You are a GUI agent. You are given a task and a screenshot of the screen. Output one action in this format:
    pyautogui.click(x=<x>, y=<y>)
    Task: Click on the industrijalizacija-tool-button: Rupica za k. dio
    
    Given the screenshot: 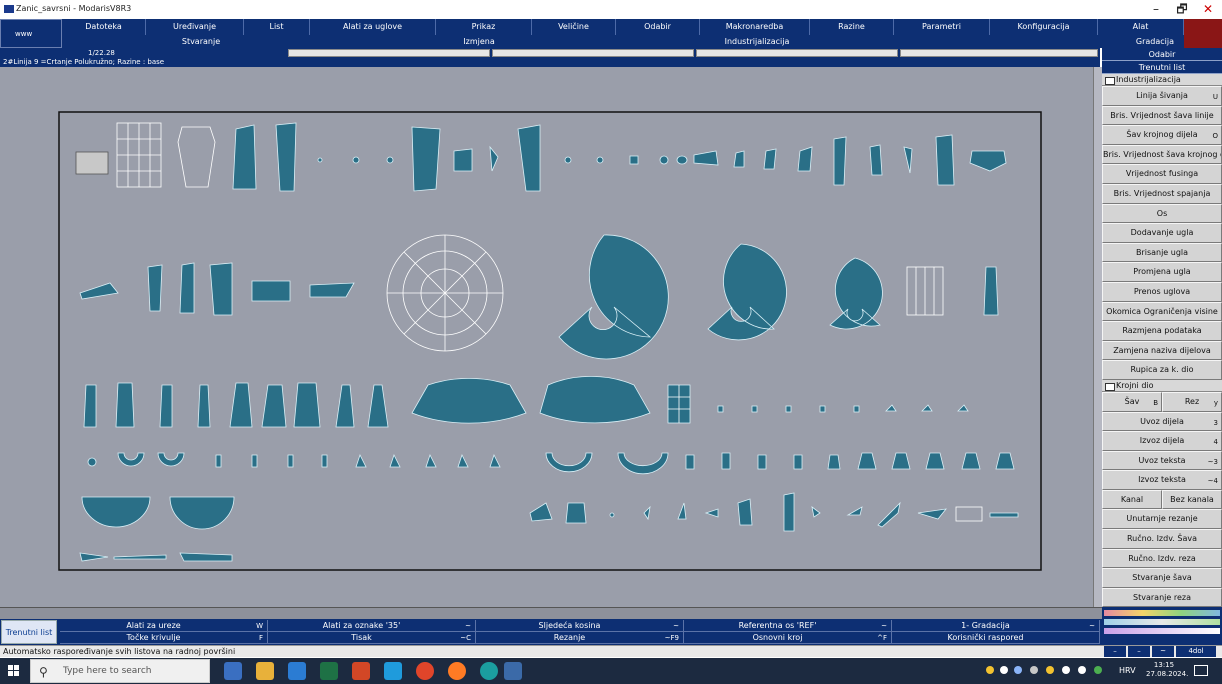 What is the action you would take?
    pyautogui.click(x=1162, y=370)
    